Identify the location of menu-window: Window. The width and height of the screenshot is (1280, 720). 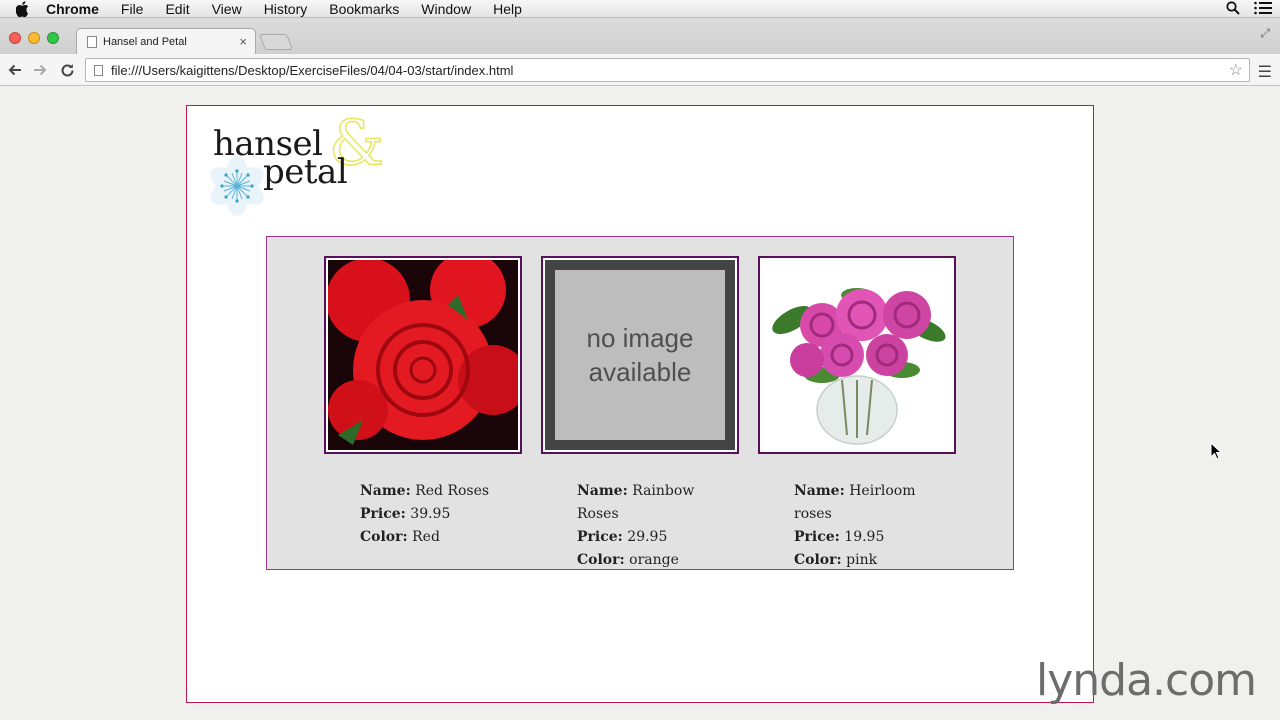
(446, 9).